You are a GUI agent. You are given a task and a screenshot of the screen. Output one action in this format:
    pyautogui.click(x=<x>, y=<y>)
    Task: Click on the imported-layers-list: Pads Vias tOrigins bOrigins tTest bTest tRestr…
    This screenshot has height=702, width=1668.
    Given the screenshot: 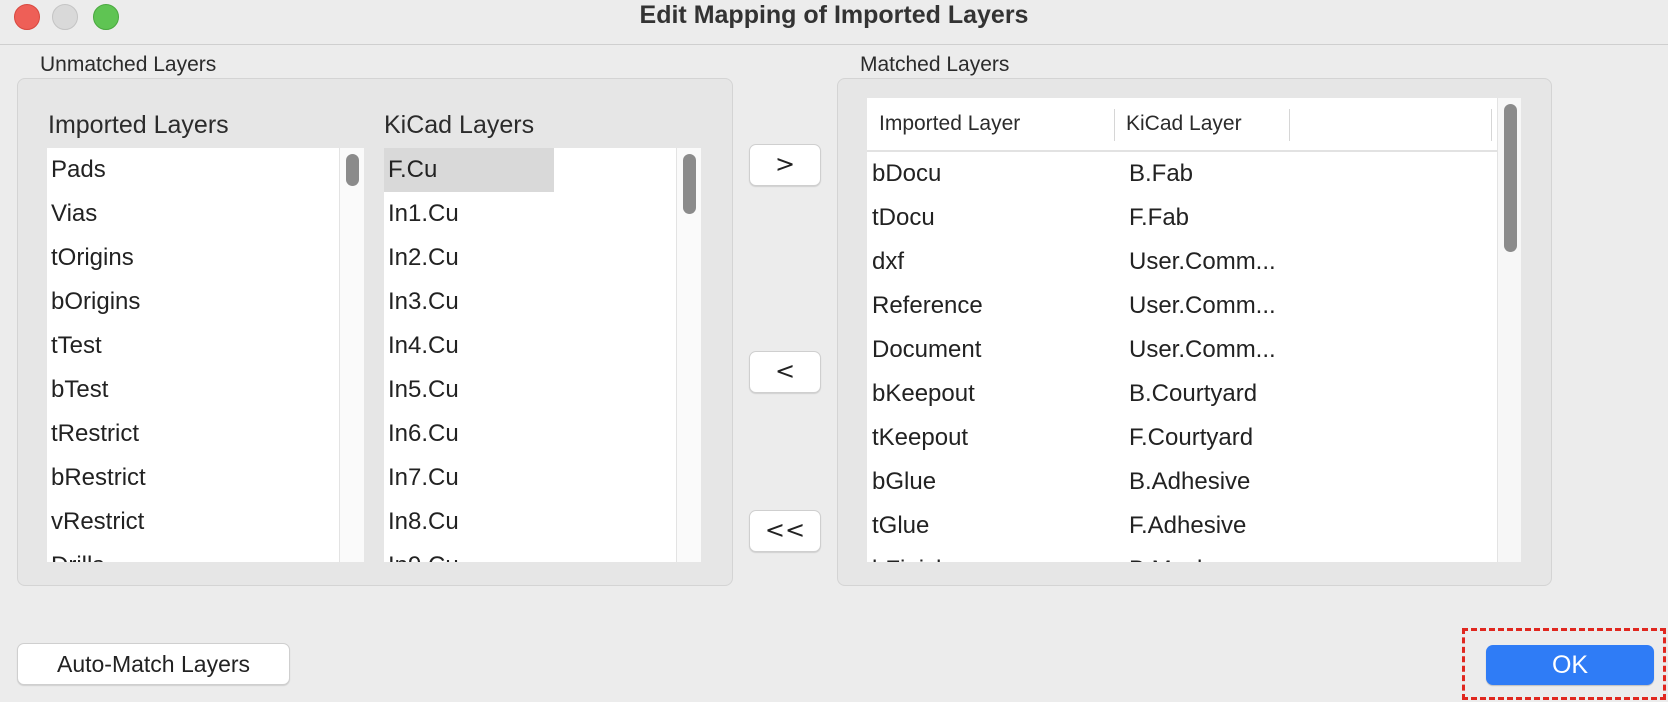 What is the action you would take?
    pyautogui.click(x=205, y=355)
    